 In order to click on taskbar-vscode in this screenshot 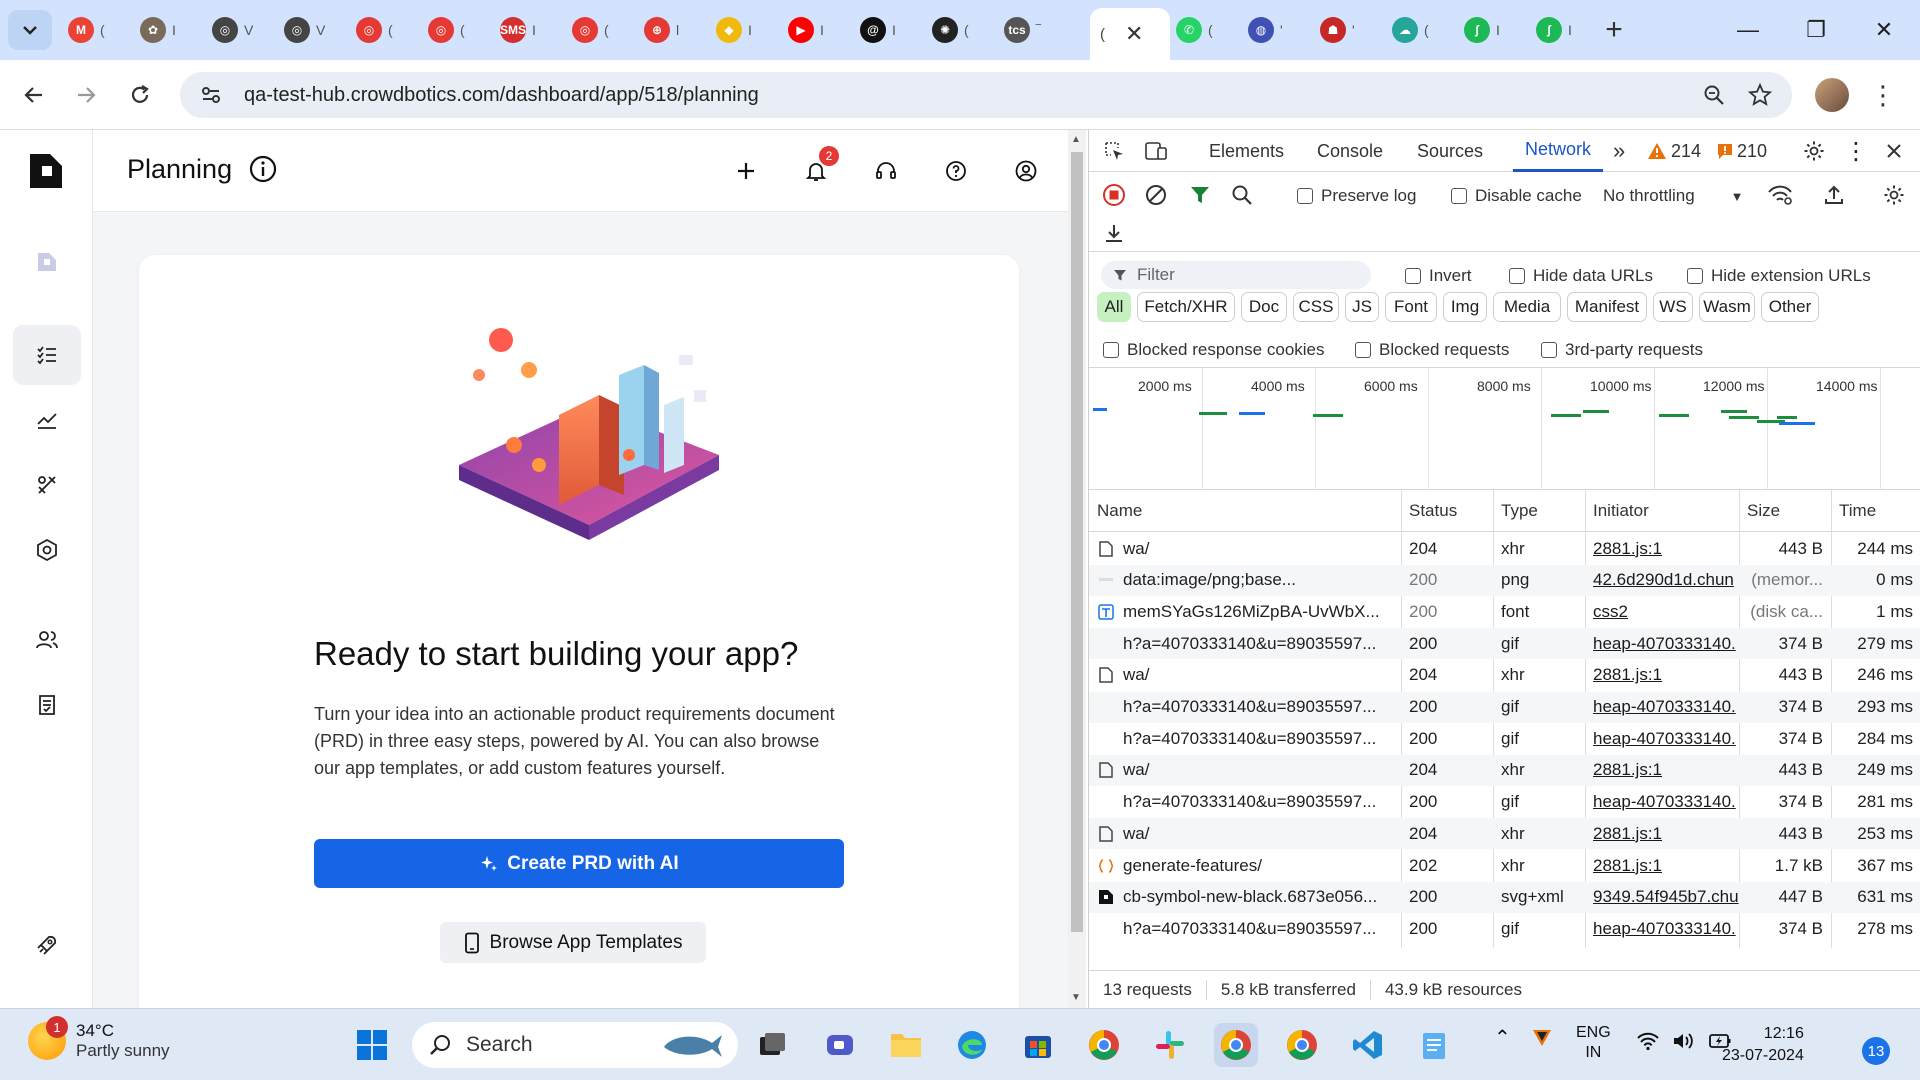, I will do `click(1368, 1045)`.